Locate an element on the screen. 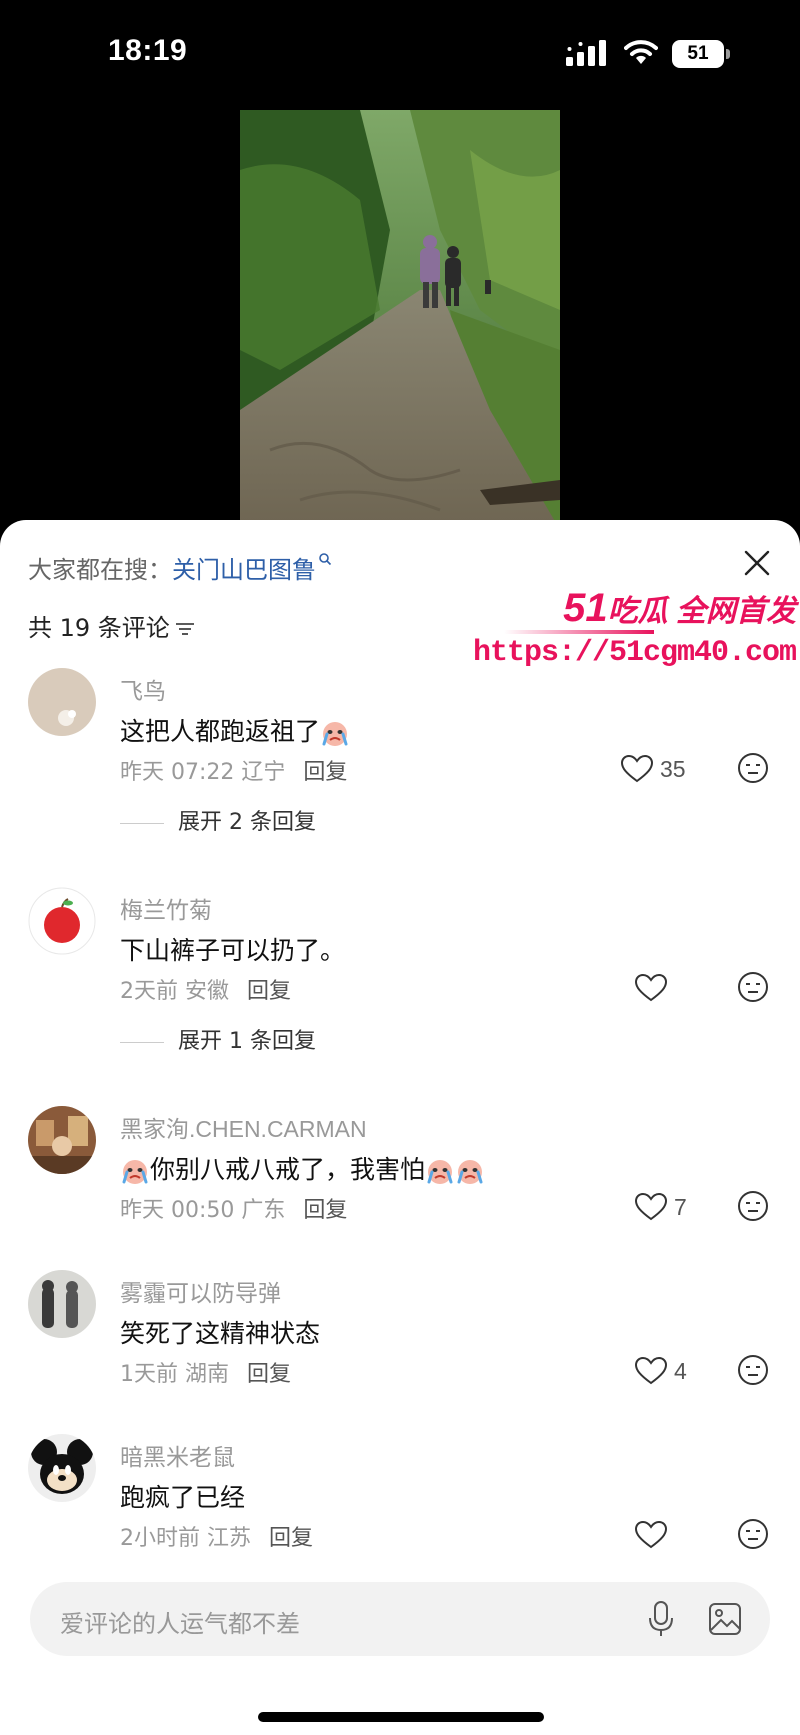 The height and width of the screenshot is (1735, 800). comment-text: 你别八戒八戒了，我害怕 is located at coordinates (302, 1168).